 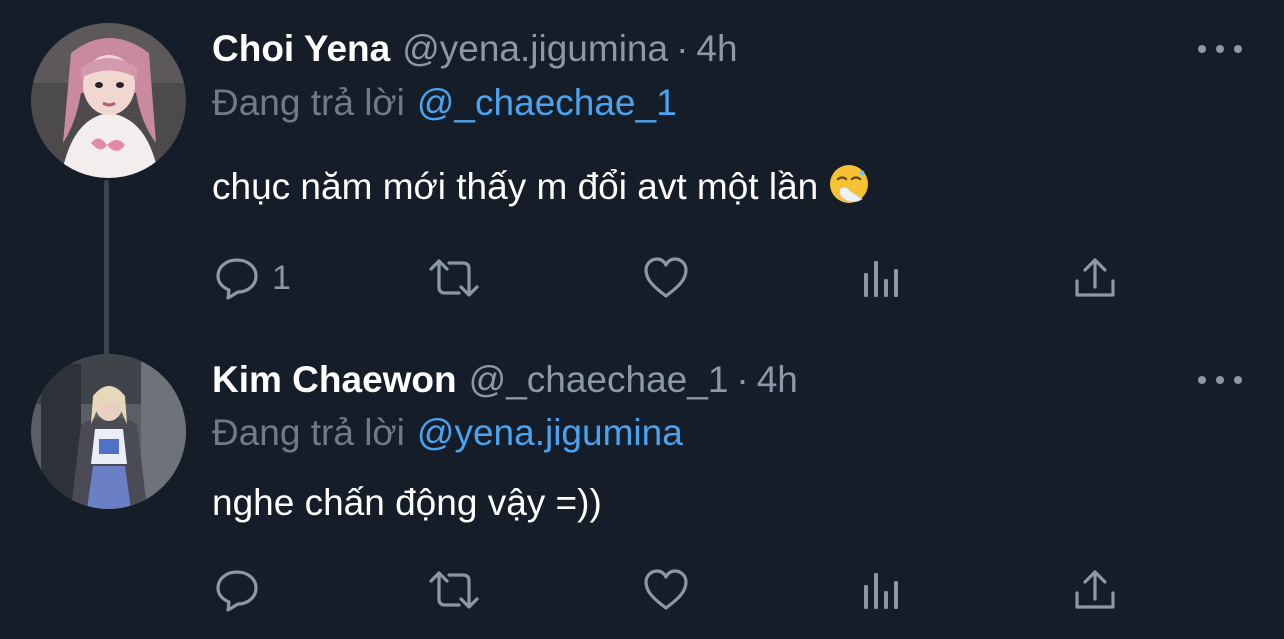 I want to click on reply-context: Đang trả lời @yena.jigumina, so click(x=447, y=433).